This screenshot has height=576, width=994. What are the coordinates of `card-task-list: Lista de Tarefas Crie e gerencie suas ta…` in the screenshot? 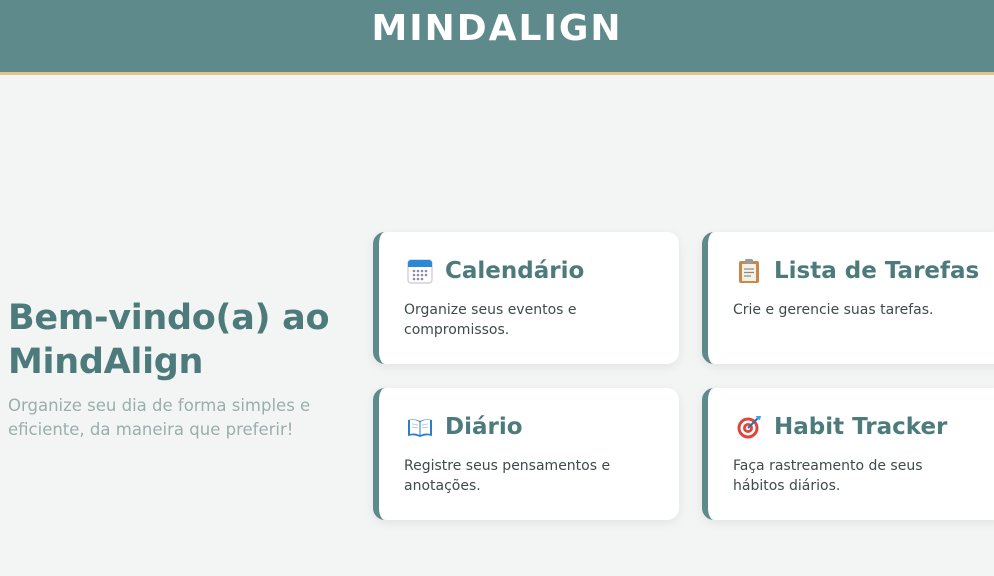 It's located at (848, 298).